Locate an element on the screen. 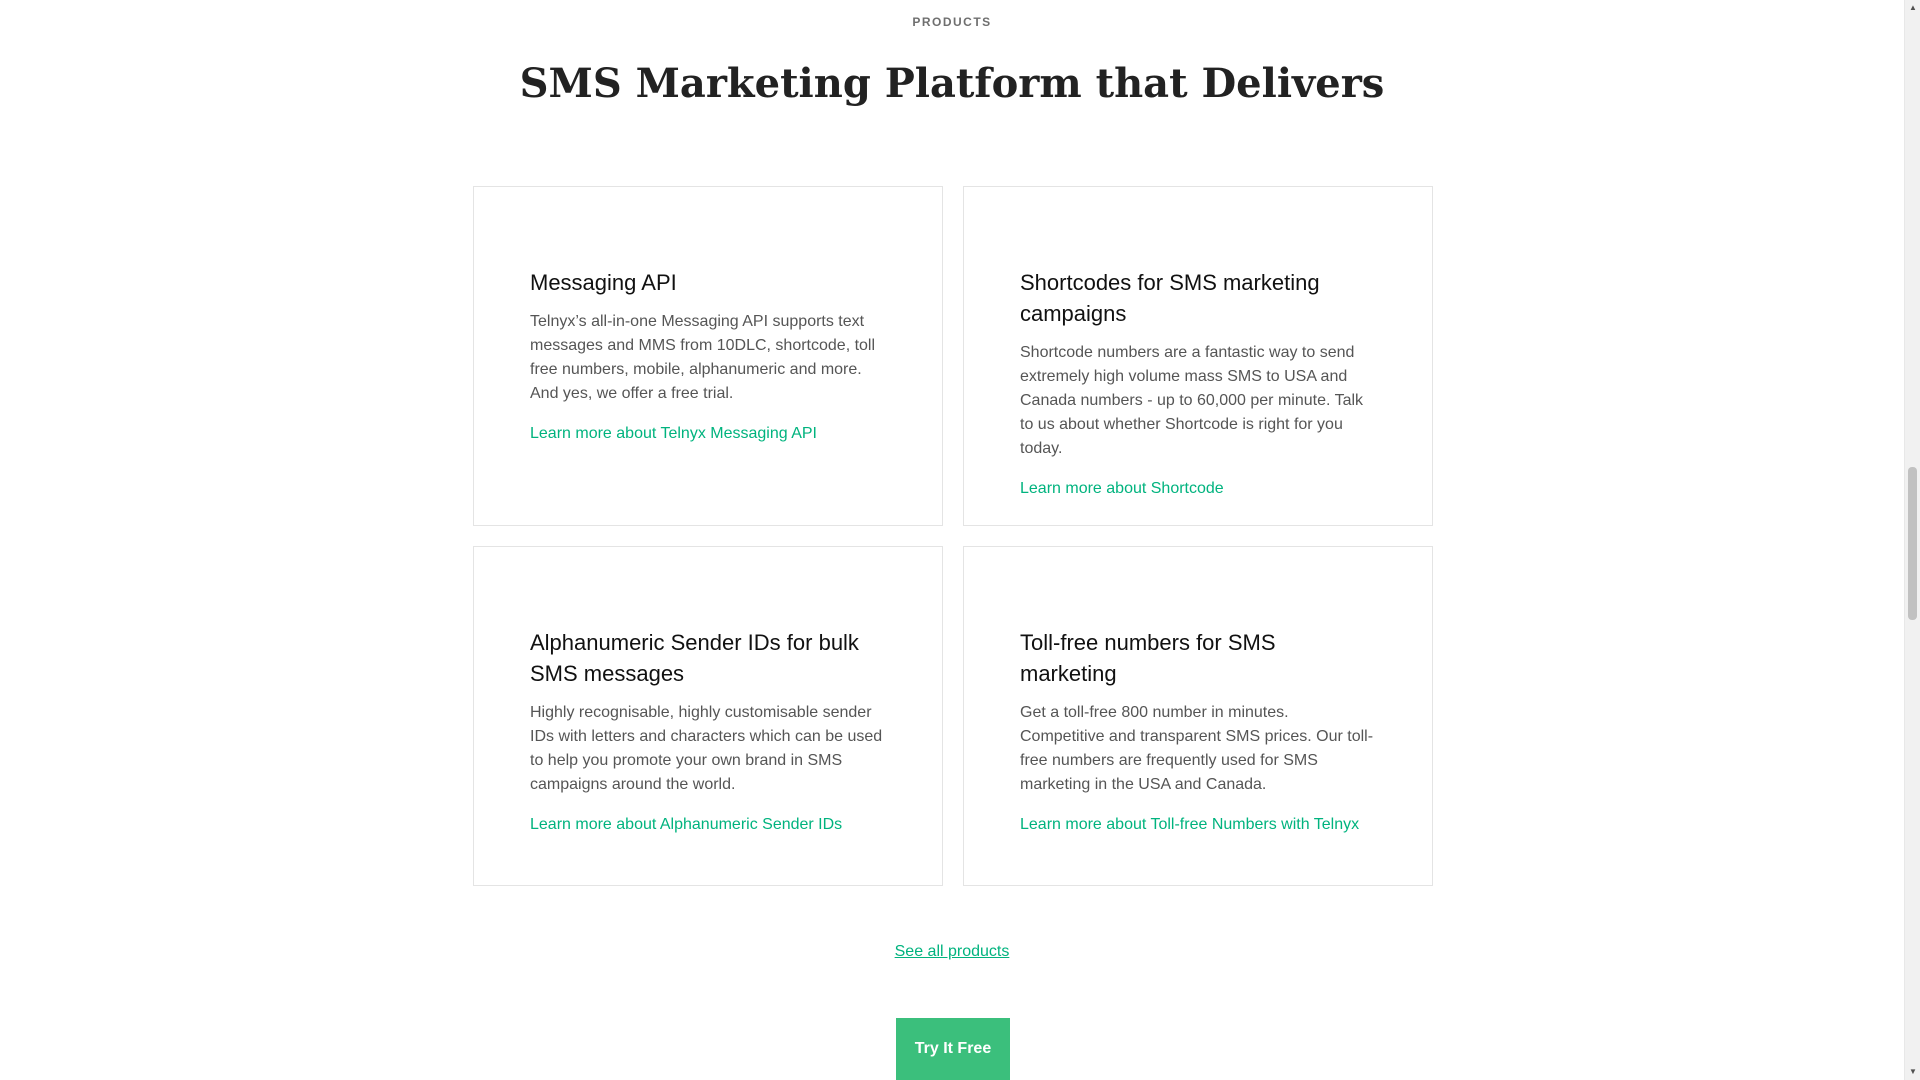 This screenshot has height=1080, width=1920. try-it-free-button: Try It Free is located at coordinates (953, 1049).